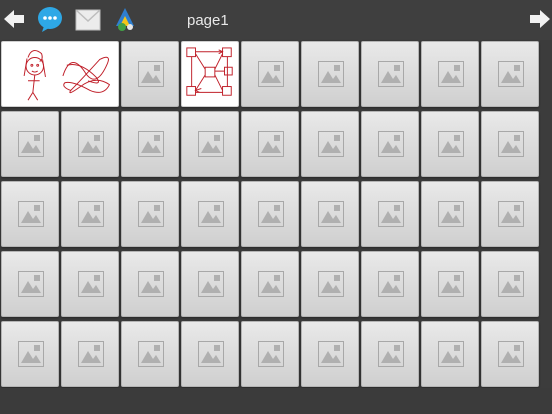 The width and height of the screenshot is (552, 414). I want to click on flow-diagram-drawing-icon, so click(209, 71).